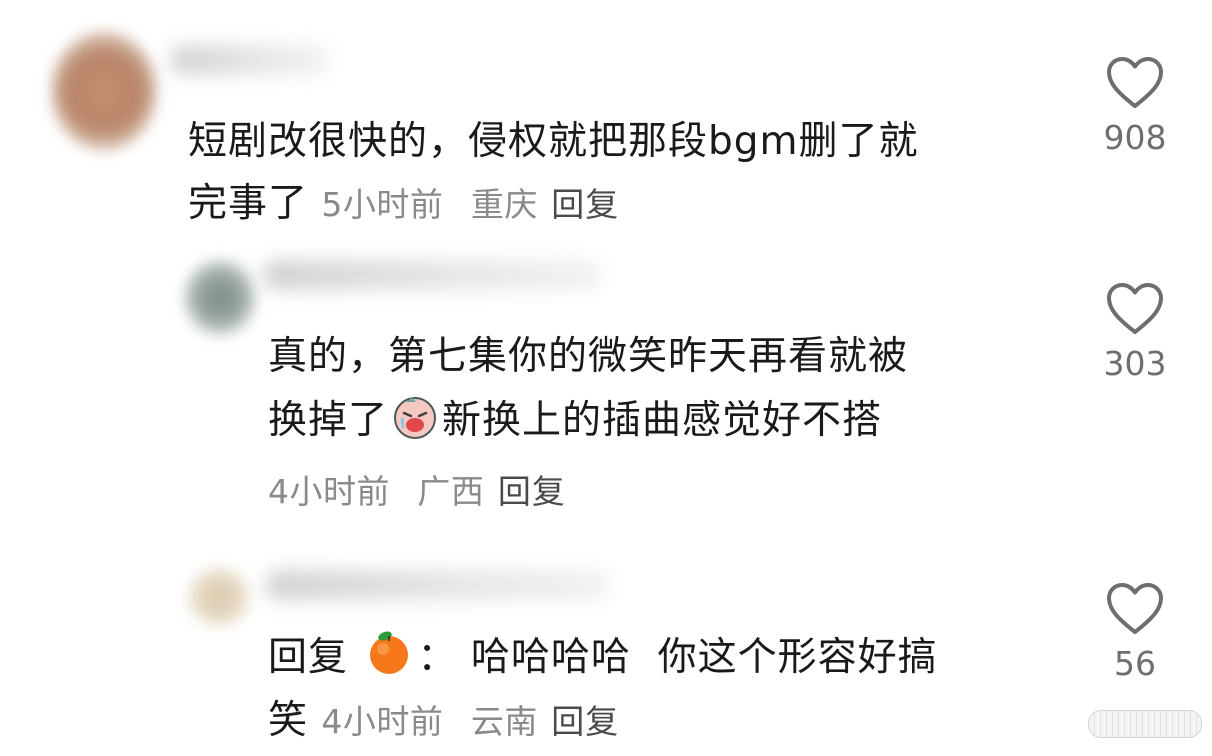  I want to click on comment-text-line2: 笑, so click(288, 720).